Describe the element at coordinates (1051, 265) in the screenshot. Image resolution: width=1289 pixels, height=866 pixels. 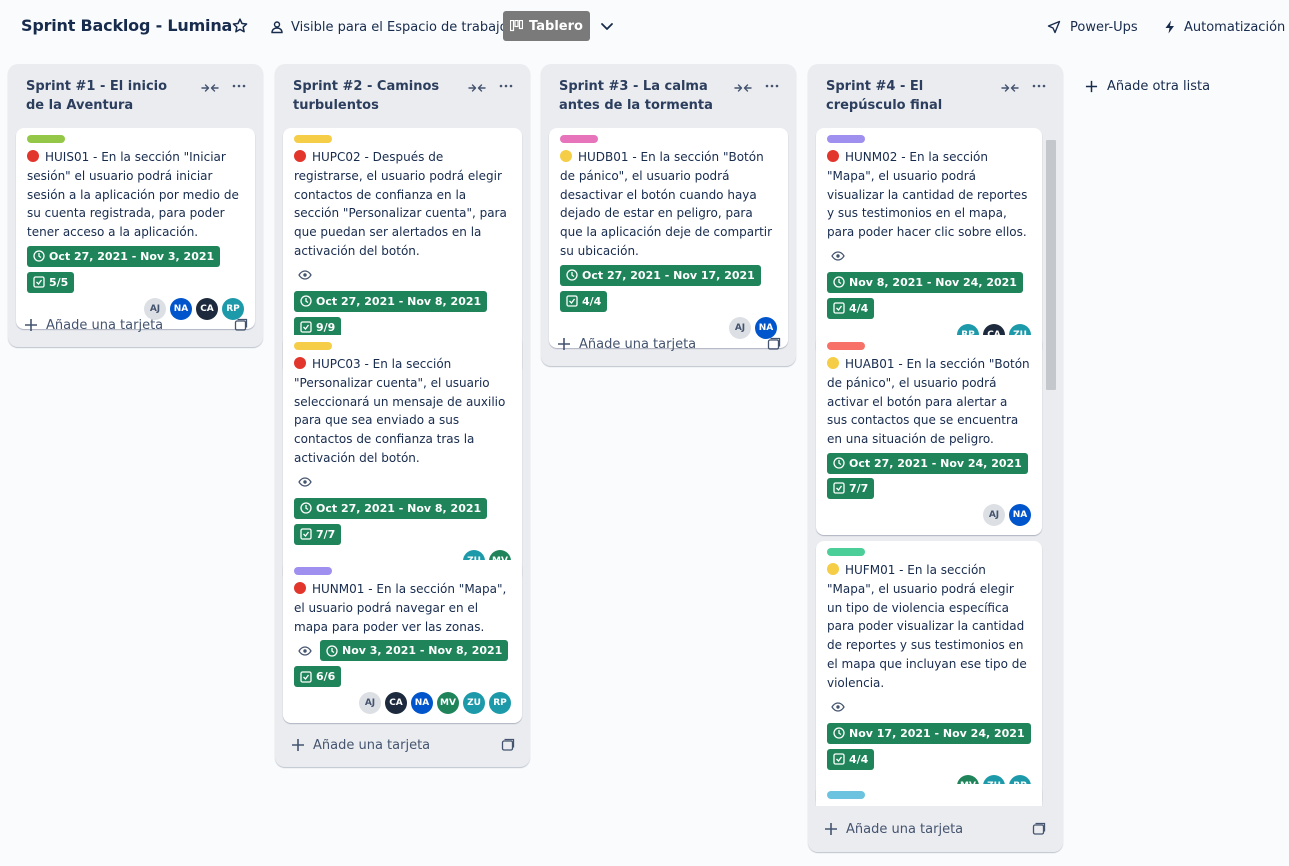
I see `list-scrollbar-thumb` at that location.